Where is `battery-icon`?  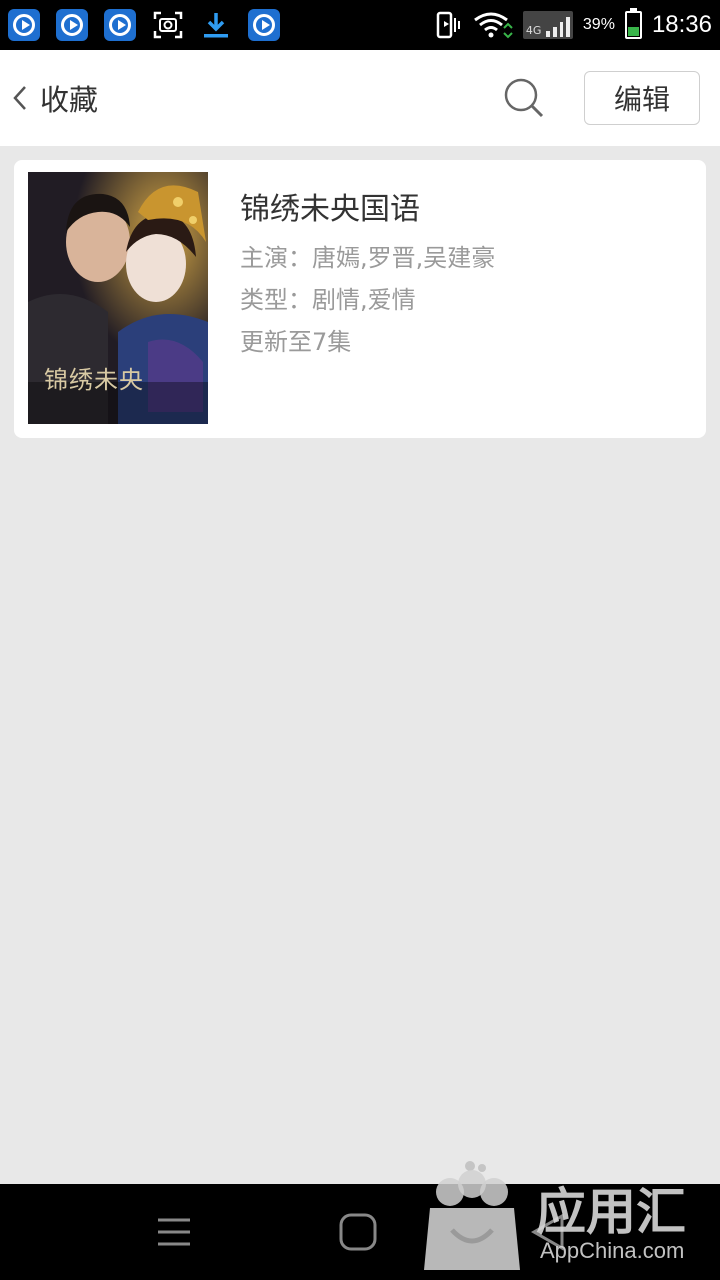
battery-icon is located at coordinates (633, 23).